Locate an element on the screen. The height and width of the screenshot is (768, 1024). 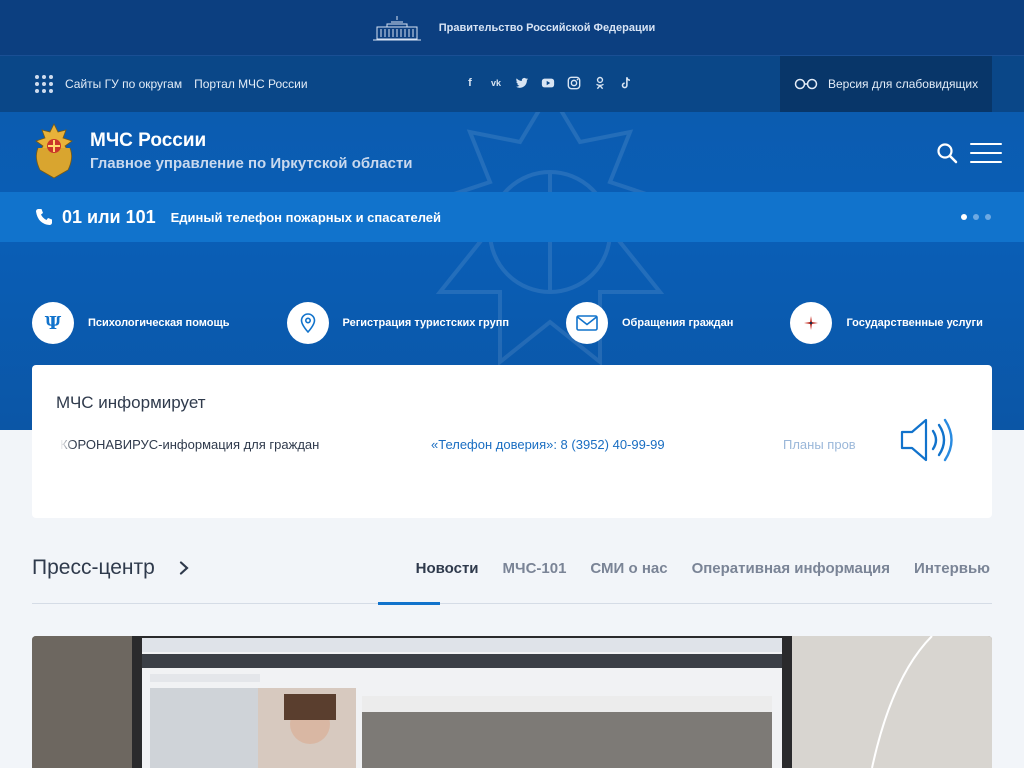
emergency-description: Единый телефон пожарных и спасателей is located at coordinates (306, 217).